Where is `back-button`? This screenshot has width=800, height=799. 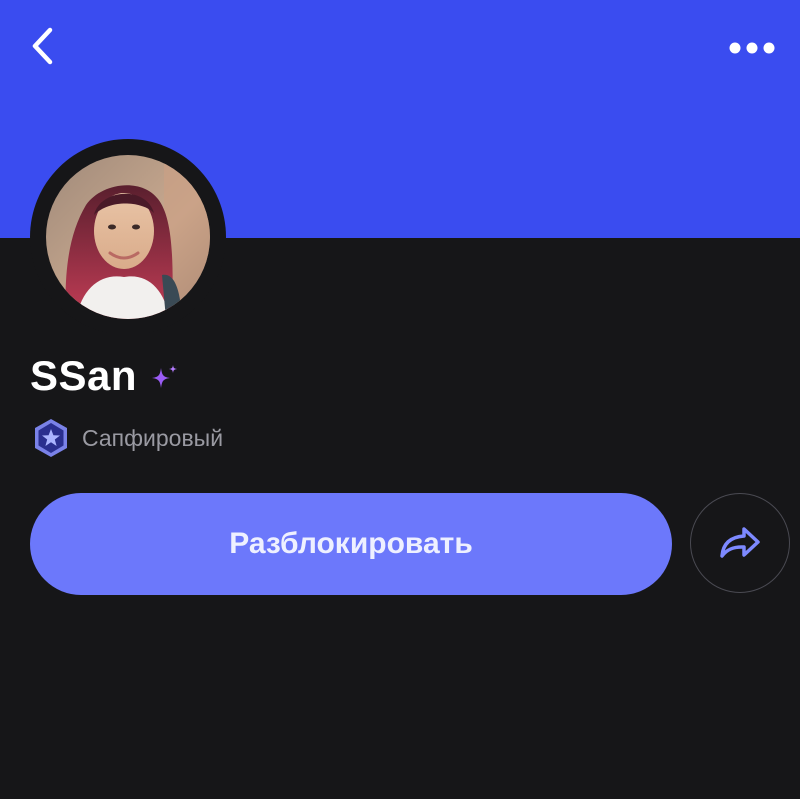
back-button is located at coordinates (42, 46).